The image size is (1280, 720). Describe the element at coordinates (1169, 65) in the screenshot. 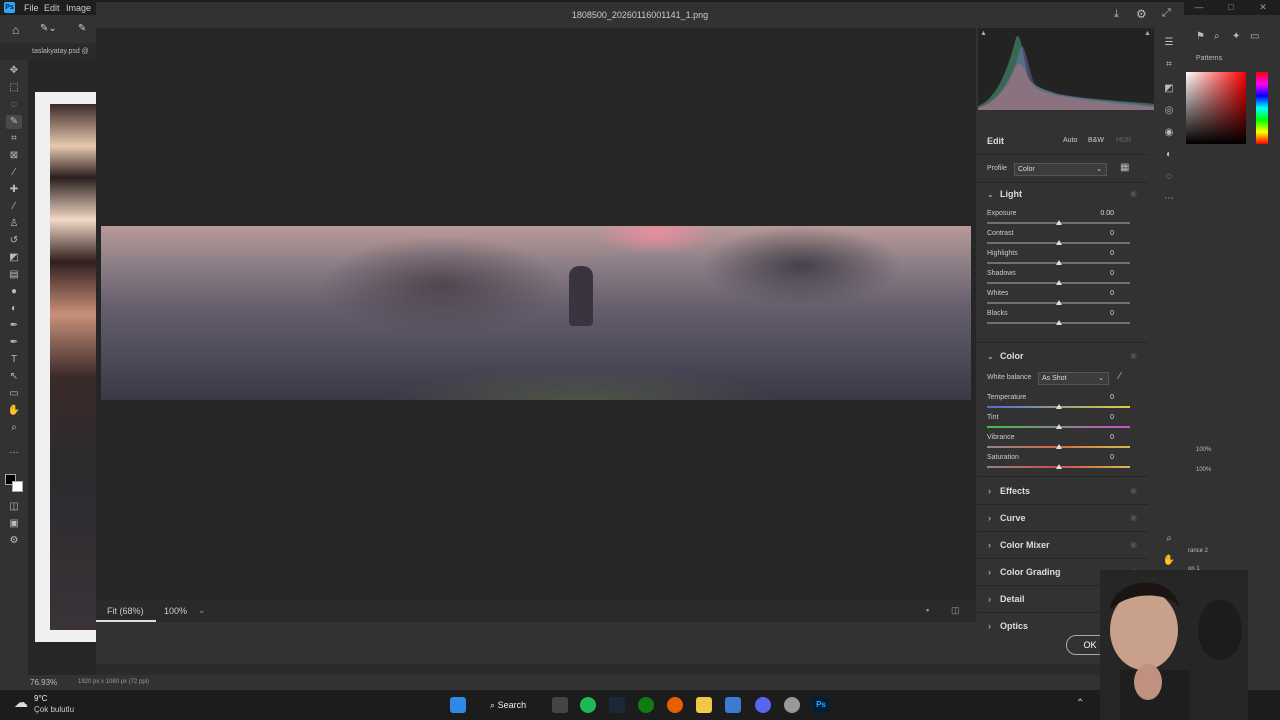

I see `crop-icon: ⌗` at that location.